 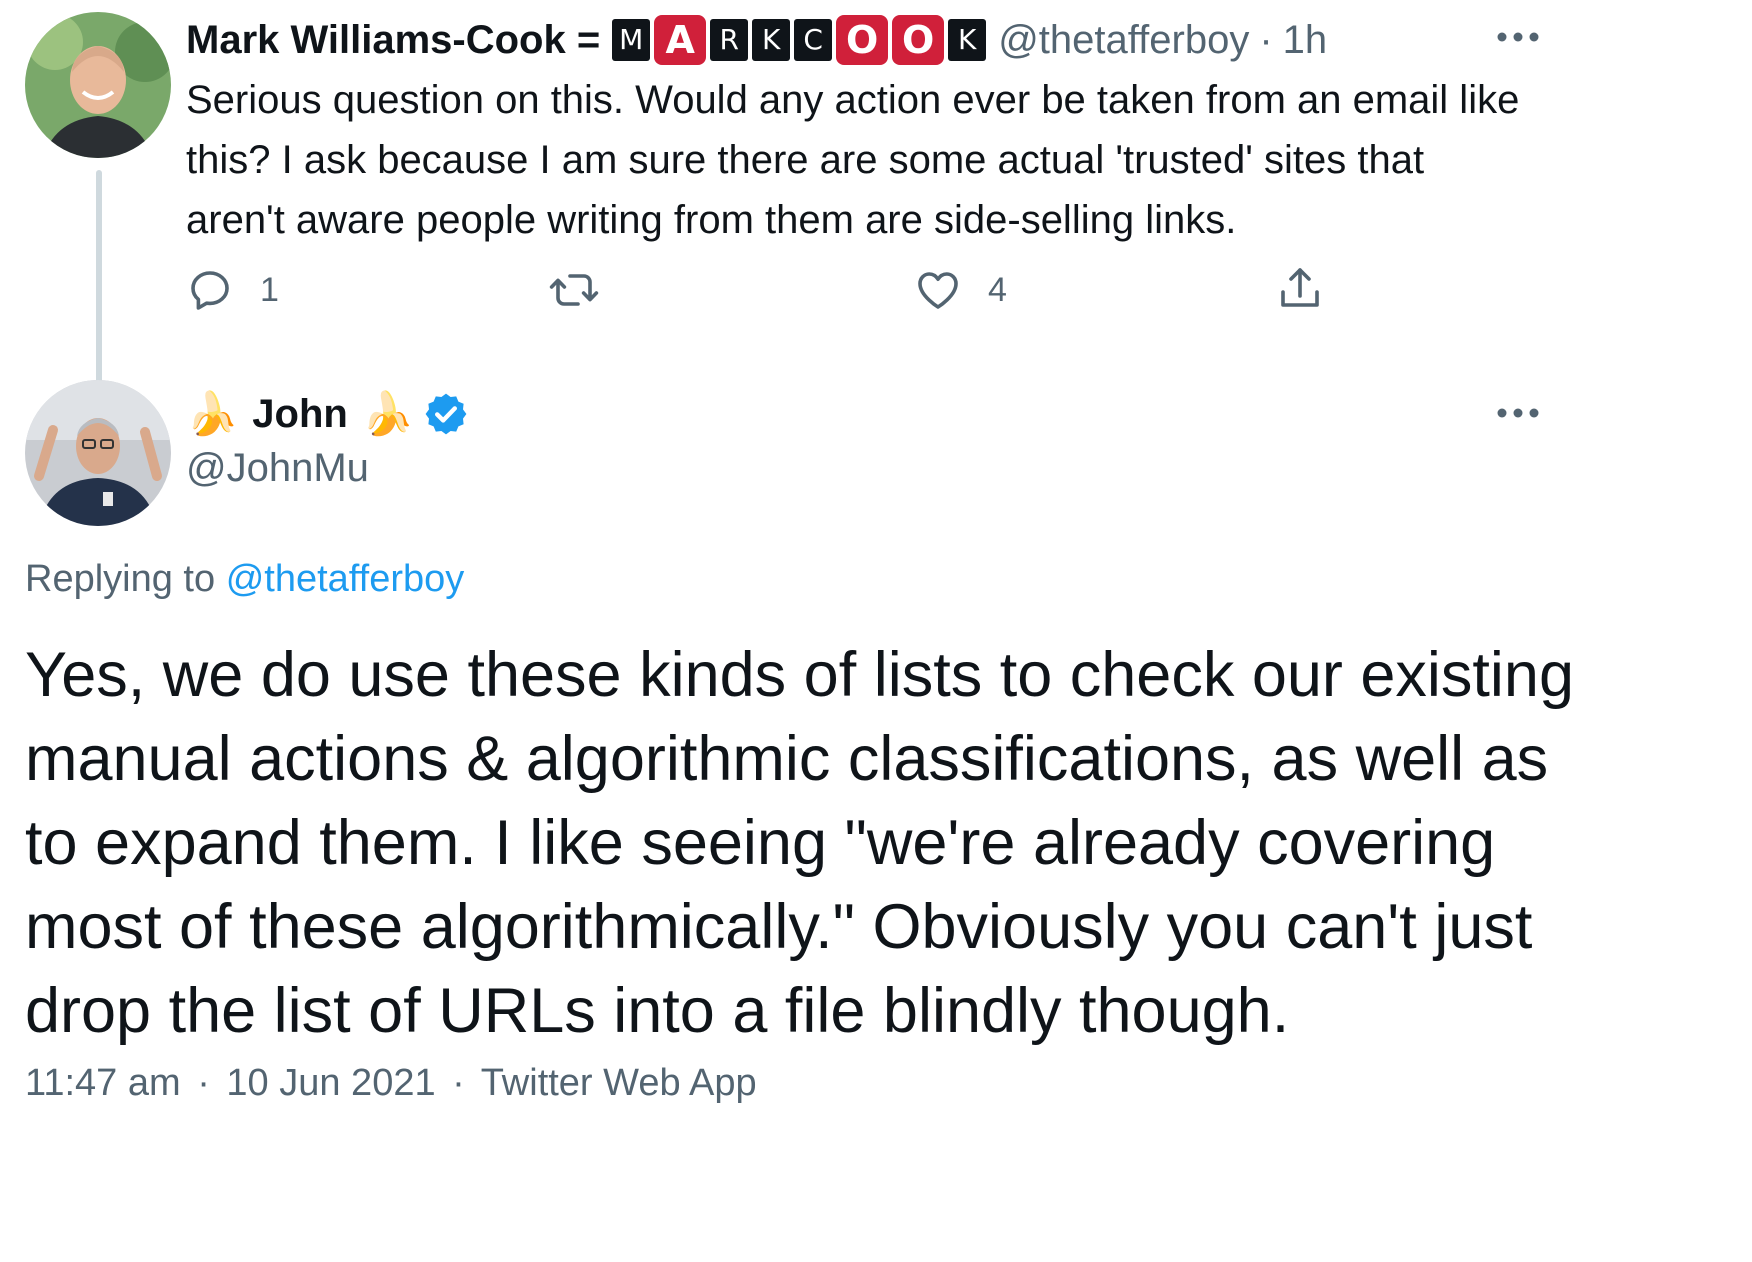 I want to click on avatar-john, so click(x=98, y=453).